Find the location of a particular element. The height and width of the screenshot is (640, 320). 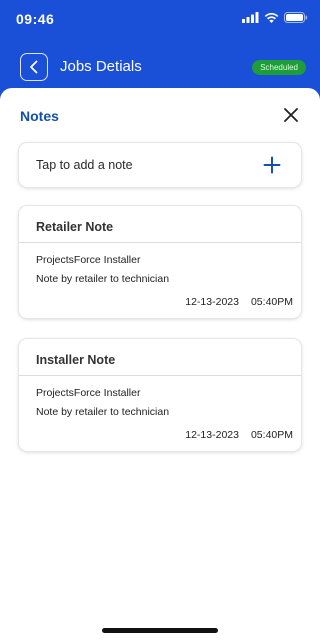

status-bar: 09:46 is located at coordinates (160, 19).